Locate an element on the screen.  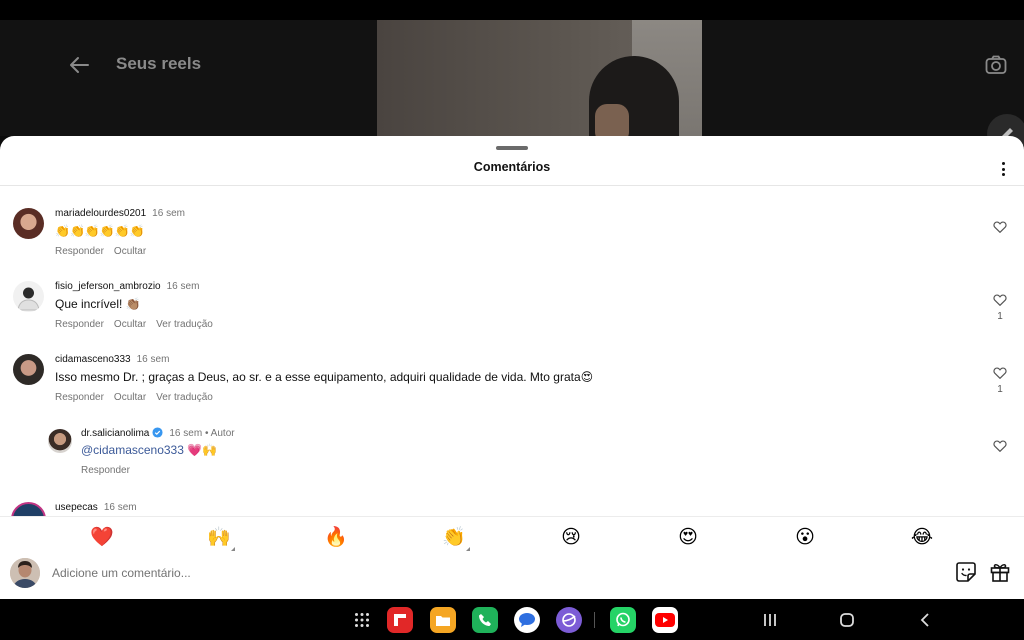
comment-username: dr.salicianolima 16 sem • Autor is located at coordinates (158, 433).